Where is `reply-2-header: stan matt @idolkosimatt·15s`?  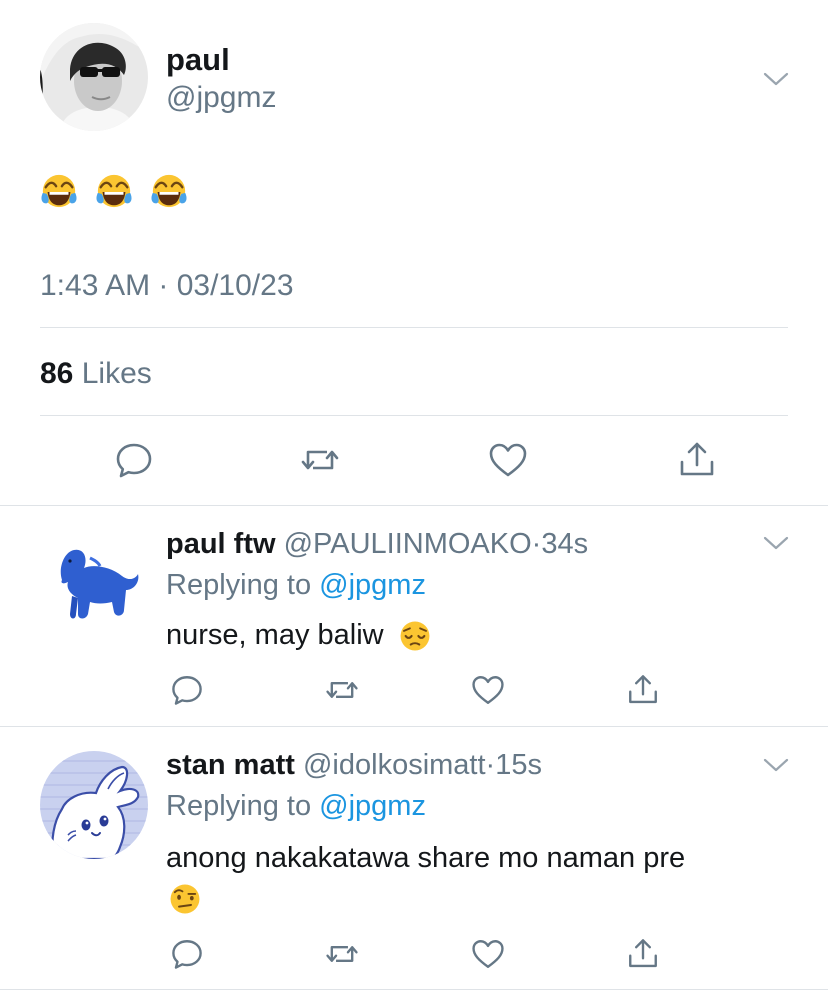 reply-2-header: stan matt @idolkosimatt·15s is located at coordinates (354, 765).